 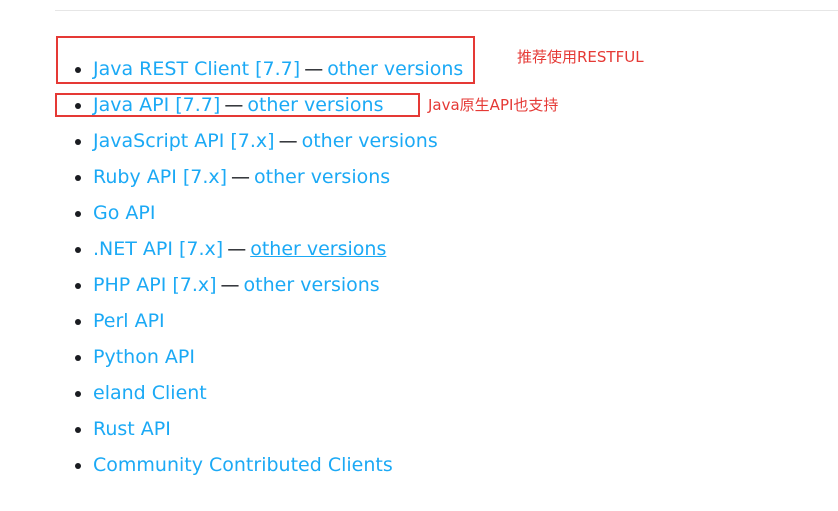 I want to click on list-item-php-api: PHP API [7.x] — other versions, so click(x=231, y=285).